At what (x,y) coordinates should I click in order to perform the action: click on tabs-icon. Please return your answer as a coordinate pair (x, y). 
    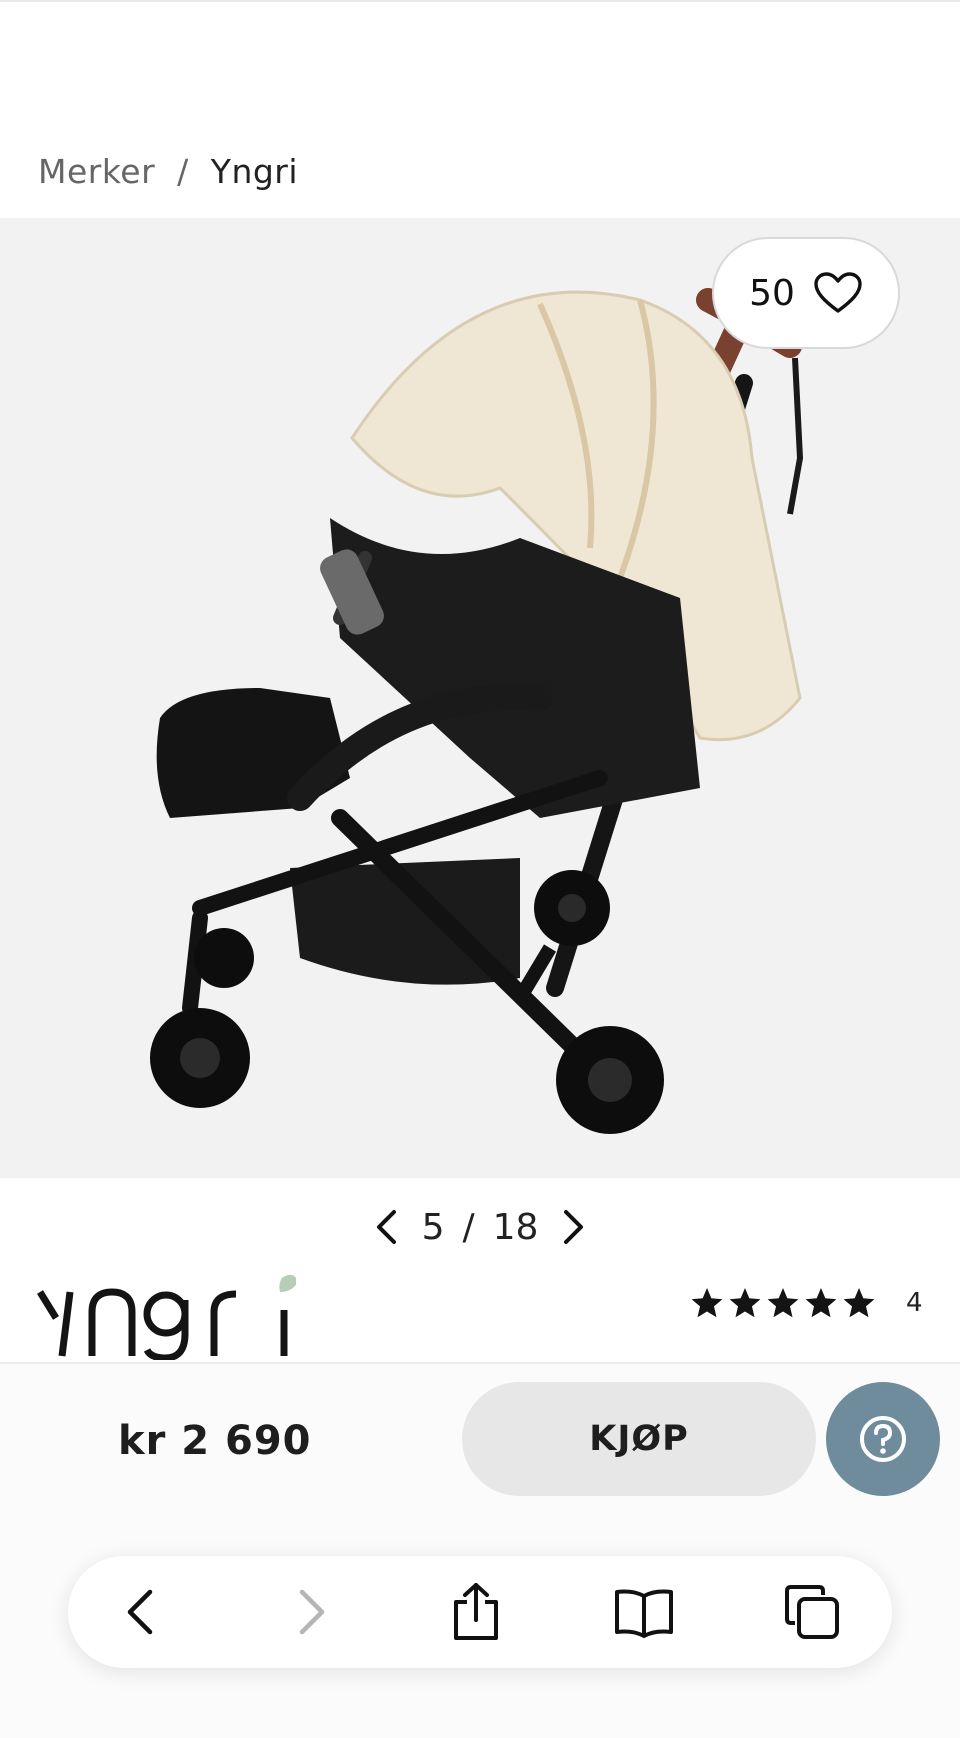
    Looking at the image, I should click on (812, 1612).